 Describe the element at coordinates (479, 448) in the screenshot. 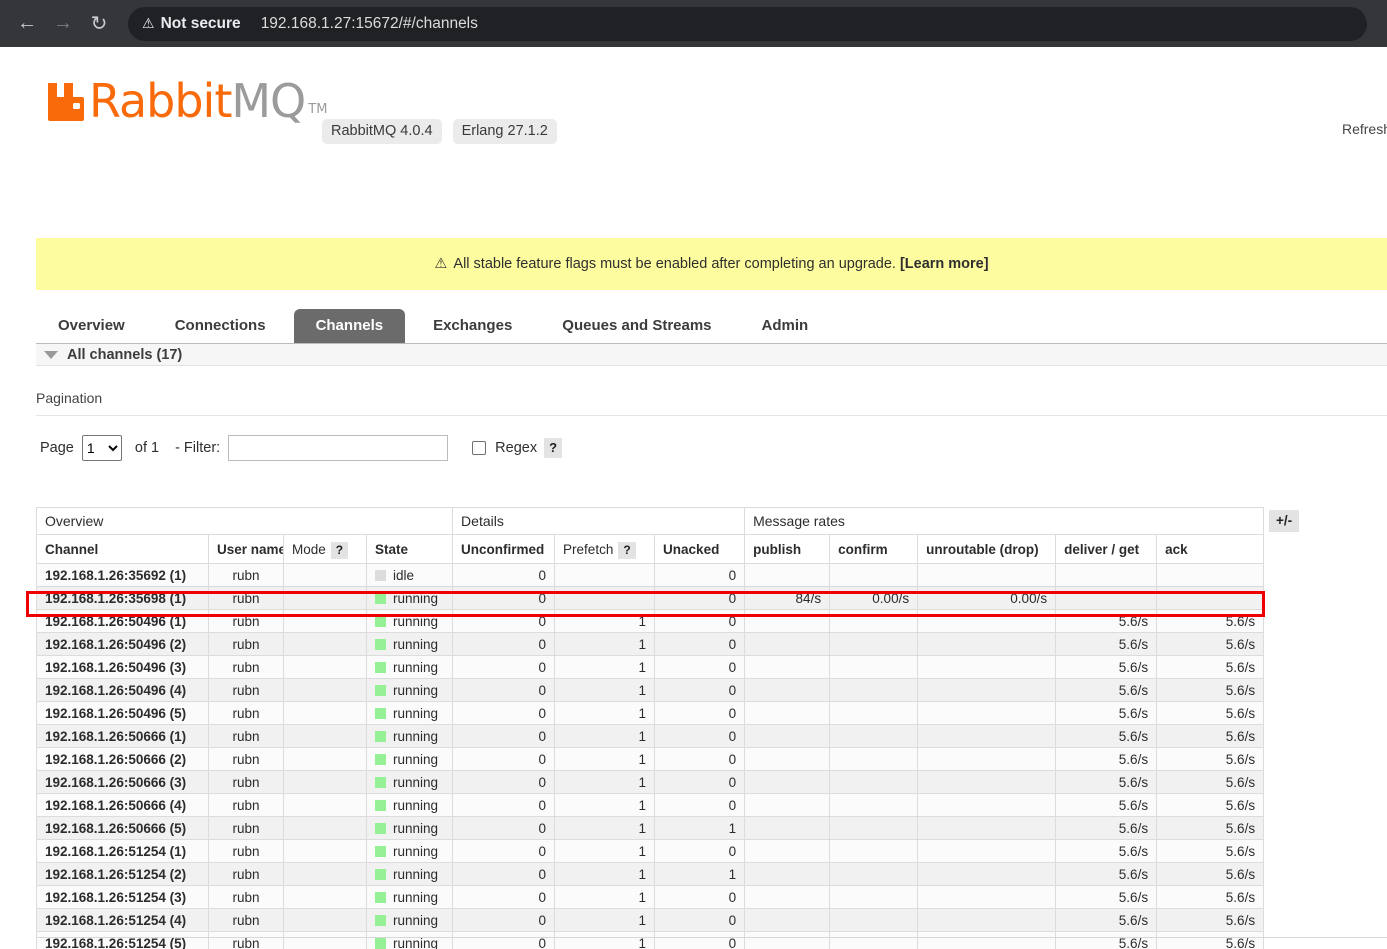

I see `regex-checkbox` at that location.